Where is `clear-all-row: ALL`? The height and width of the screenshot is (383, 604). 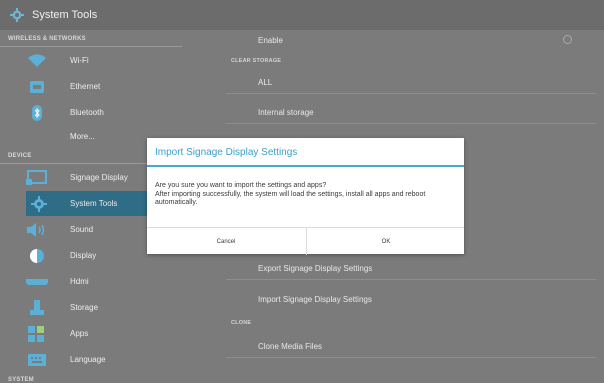
clear-all-row: ALL is located at coordinates (389, 83).